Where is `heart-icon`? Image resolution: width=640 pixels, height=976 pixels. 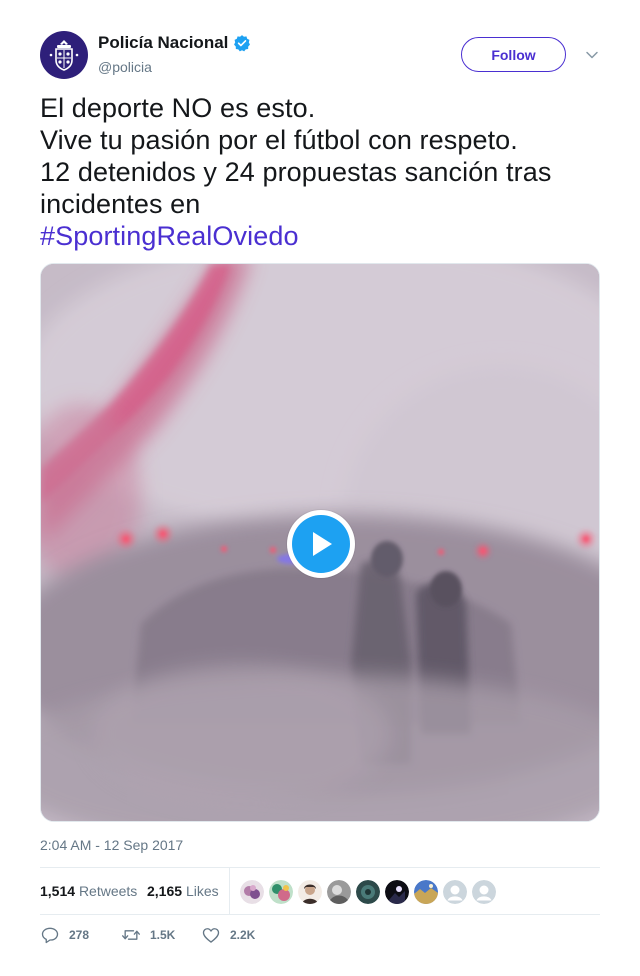
heart-icon is located at coordinates (211, 935).